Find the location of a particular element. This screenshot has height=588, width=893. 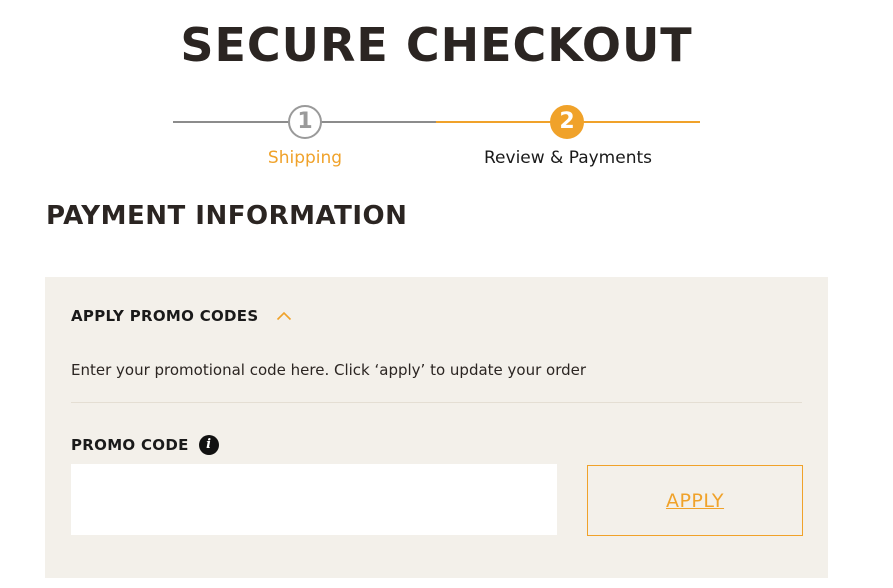

info-icon: i is located at coordinates (208, 445).